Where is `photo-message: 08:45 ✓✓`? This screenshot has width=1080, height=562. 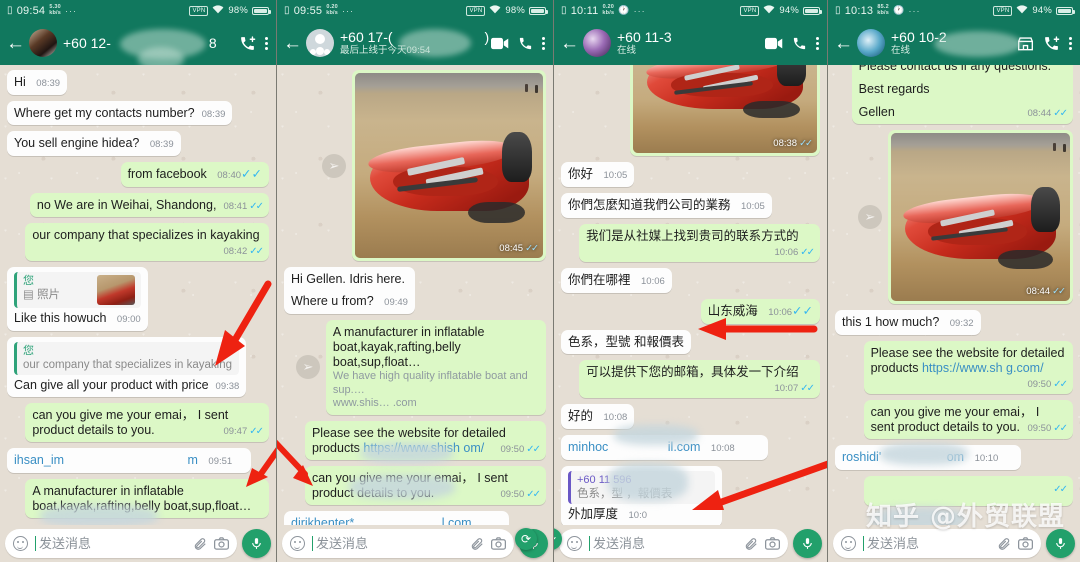
photo-message: 08:45 ✓✓ is located at coordinates (449, 165).